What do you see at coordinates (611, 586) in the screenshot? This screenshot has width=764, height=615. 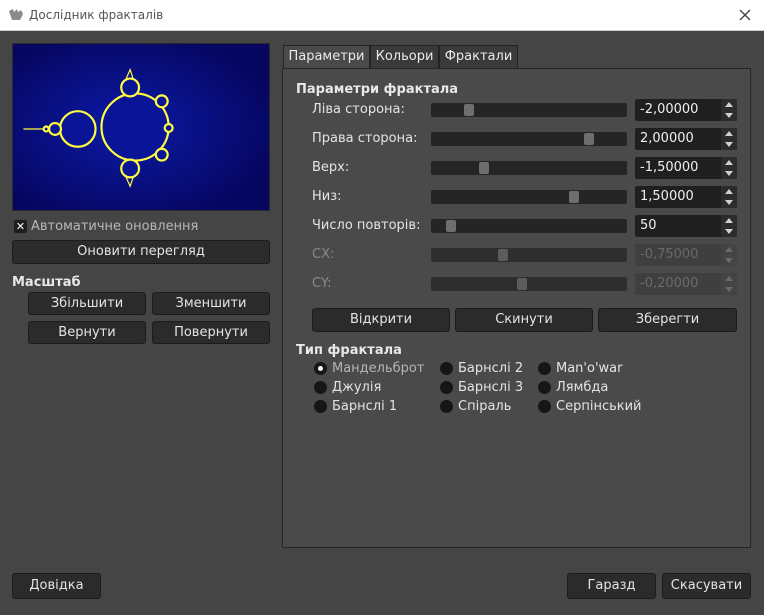 I see `ok-button: Гаразд` at bounding box center [611, 586].